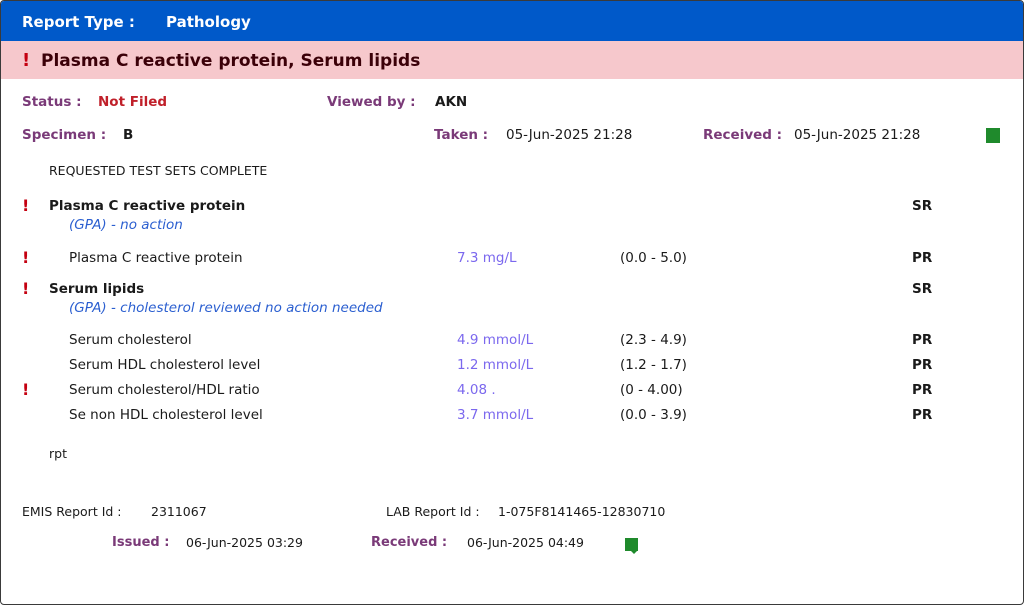 The width and height of the screenshot is (1024, 605). Describe the element at coordinates (58, 453) in the screenshot. I see `footer-note: rpt` at that location.